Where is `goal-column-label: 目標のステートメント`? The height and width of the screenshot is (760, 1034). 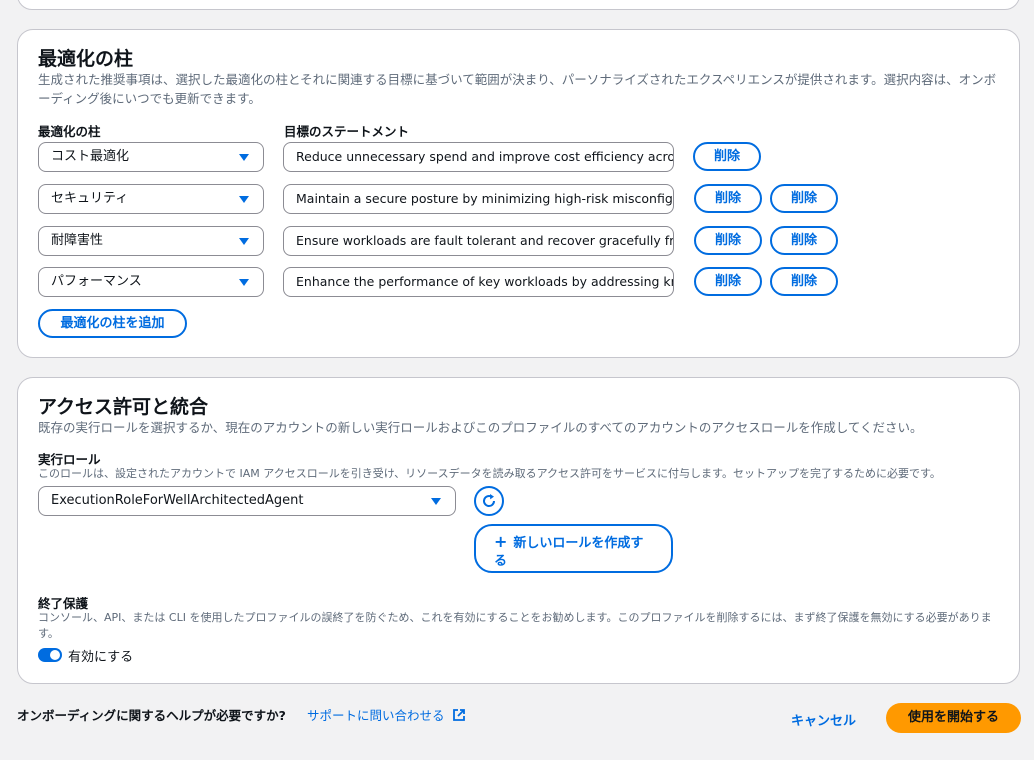 goal-column-label: 目標のステートメント is located at coordinates (347, 131).